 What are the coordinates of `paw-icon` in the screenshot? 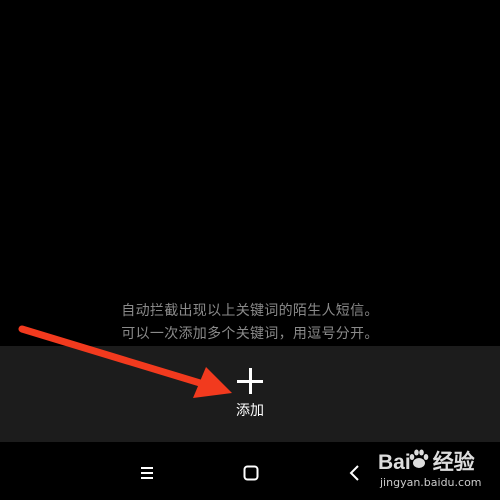 It's located at (419, 458).